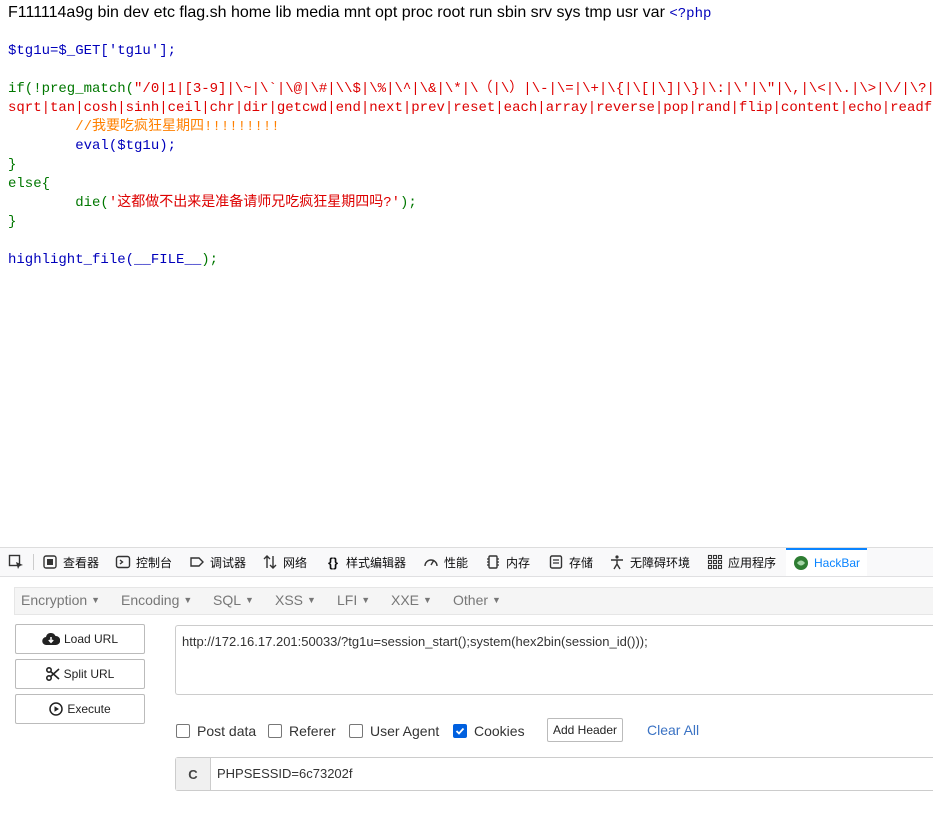  What do you see at coordinates (690, 14) in the screenshot?
I see `php-open-tag: <?php` at bounding box center [690, 14].